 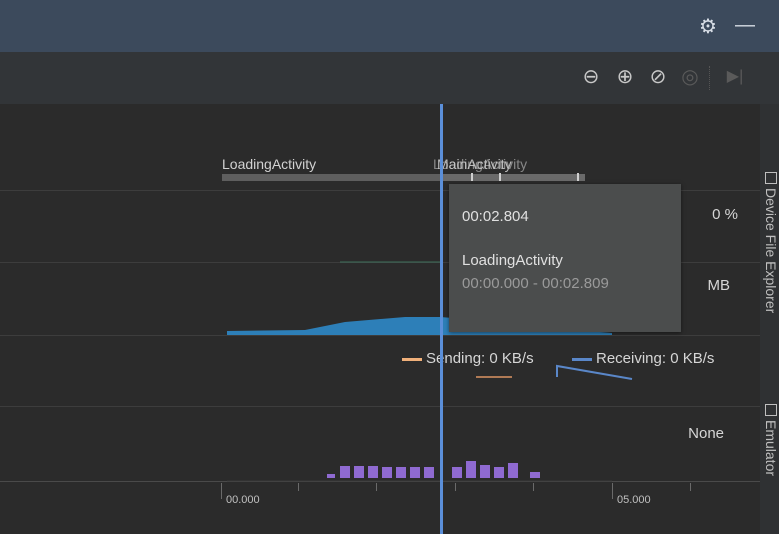 What do you see at coordinates (655, 358) in the screenshot?
I see `legend-receiving-label: Receiving: 0 KB/s` at bounding box center [655, 358].